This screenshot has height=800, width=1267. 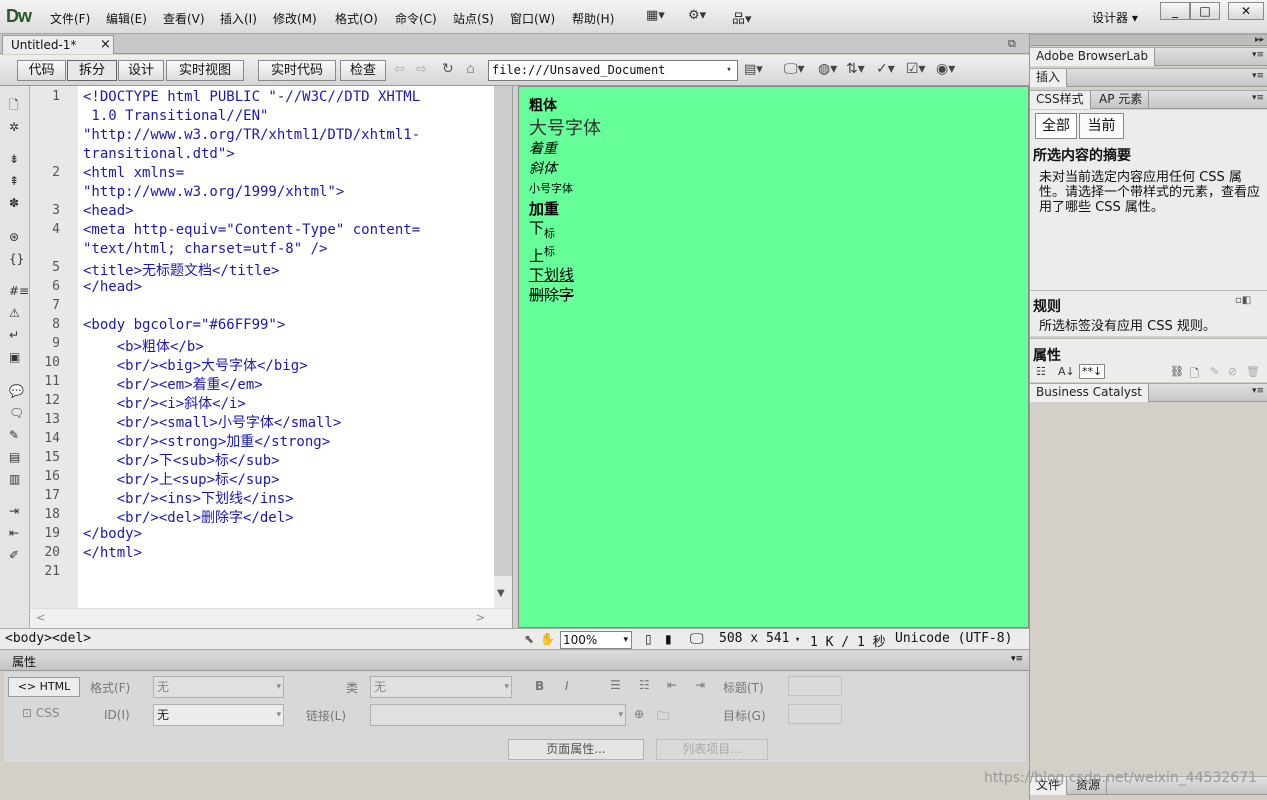 I want to click on outdent-icon: ⇤, so click(x=14, y=533).